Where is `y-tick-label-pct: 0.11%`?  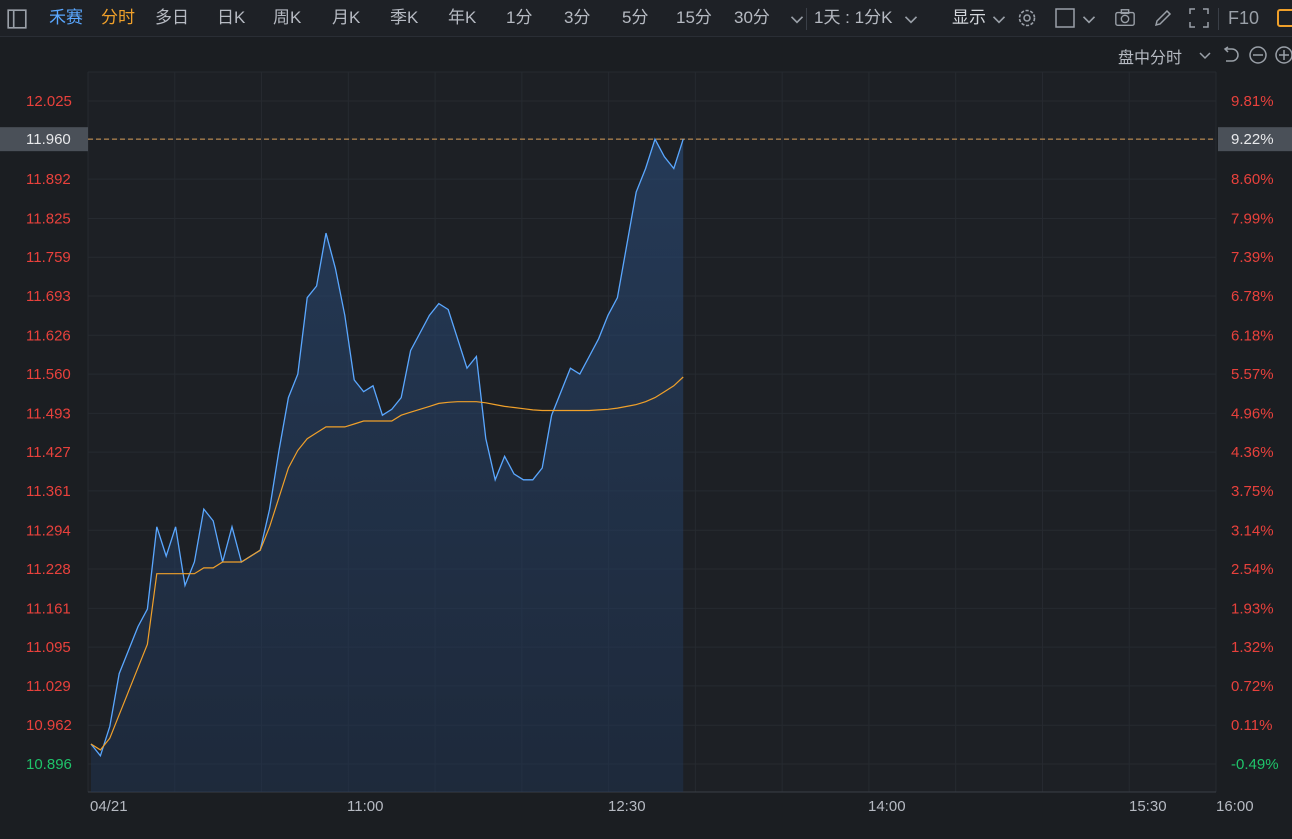 y-tick-label-pct: 0.11% is located at coordinates (1251, 725).